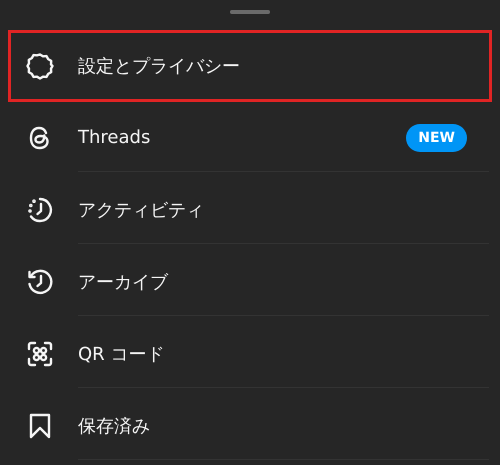 This screenshot has height=465, width=500. What do you see at coordinates (114, 137) in the screenshot?
I see `menu-item-label: Threads` at bounding box center [114, 137].